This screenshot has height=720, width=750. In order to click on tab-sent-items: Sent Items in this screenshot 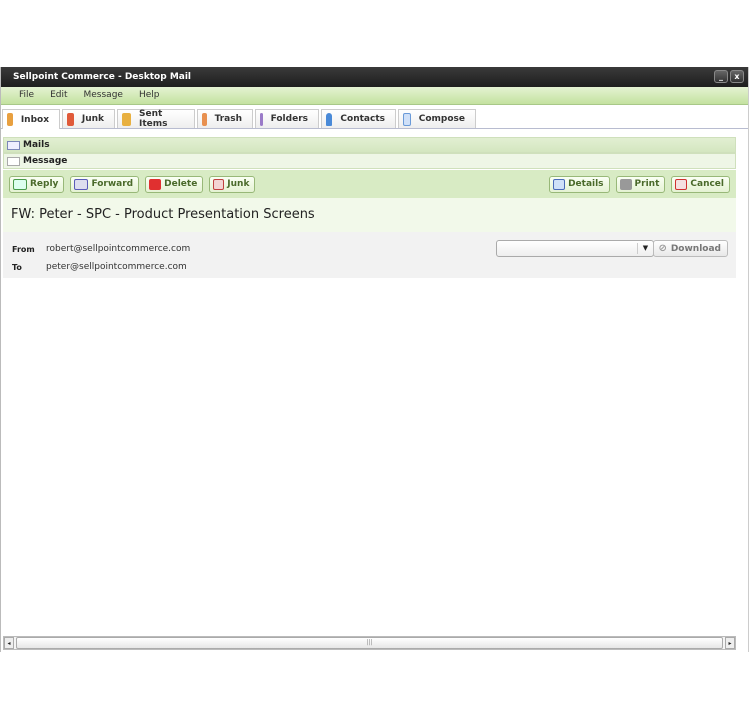, I will do `click(156, 119)`.